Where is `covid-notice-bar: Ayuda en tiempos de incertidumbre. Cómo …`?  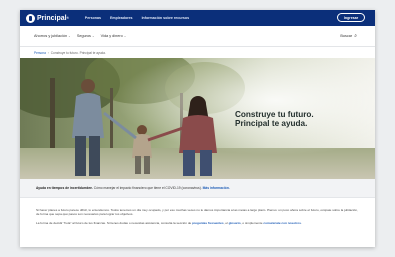 covid-notice-bar: Ayuda en tiempos de incertidumbre. Cómo … is located at coordinates (197, 188).